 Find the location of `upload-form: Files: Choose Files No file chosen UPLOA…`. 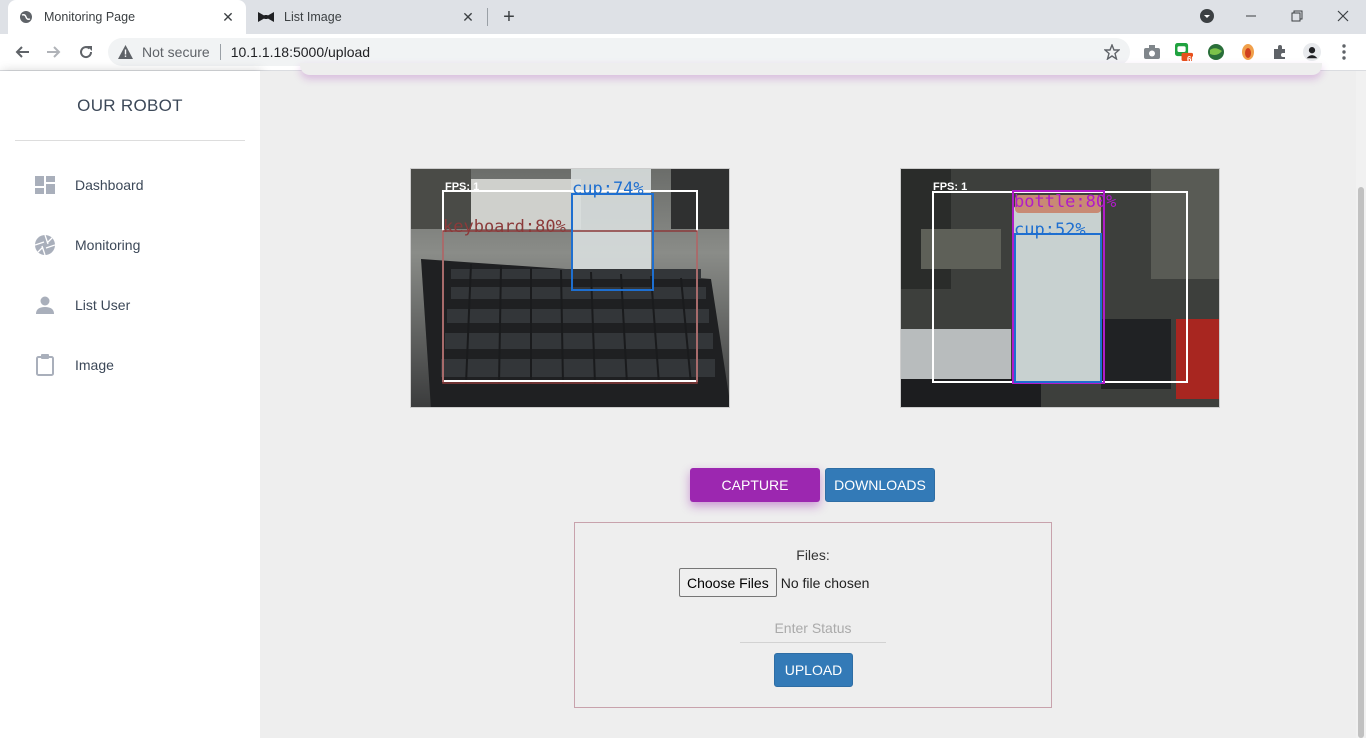

upload-form: Files: Choose Files No file chosen UPLOA… is located at coordinates (813, 615).